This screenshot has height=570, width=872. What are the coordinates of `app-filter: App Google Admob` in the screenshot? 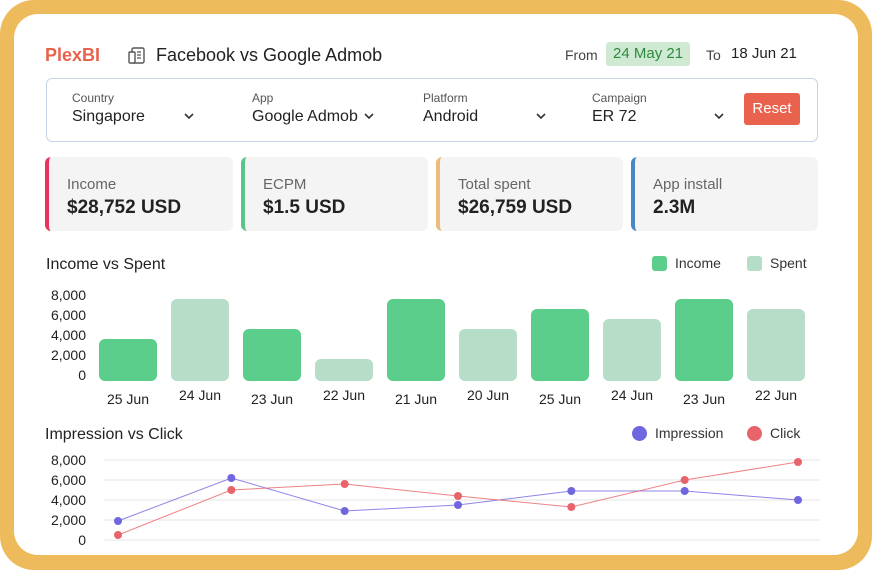 It's located at (305, 108).